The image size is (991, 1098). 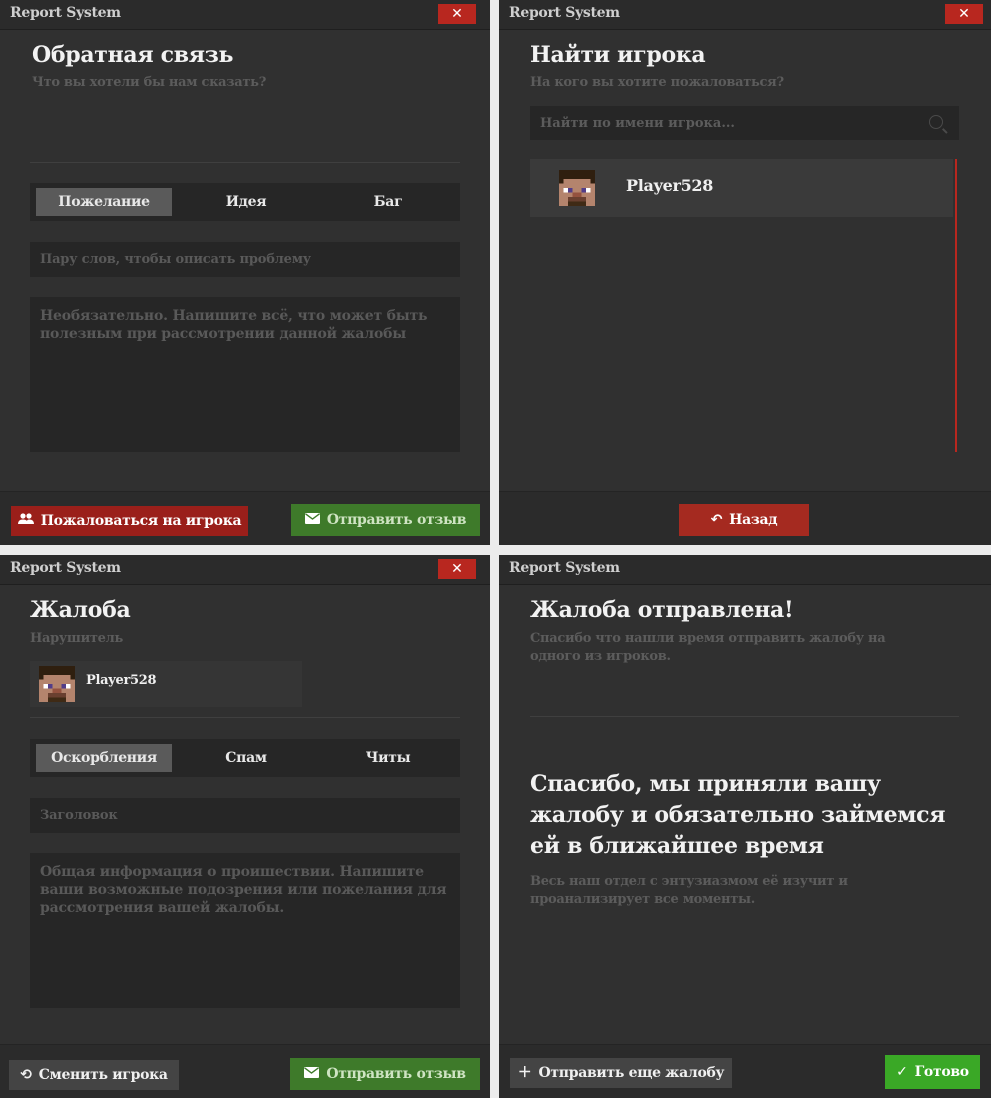 What do you see at coordinates (245, 1071) in the screenshot?
I see `footer: ⟲ Сменить игрока Отправить отзыв` at bounding box center [245, 1071].